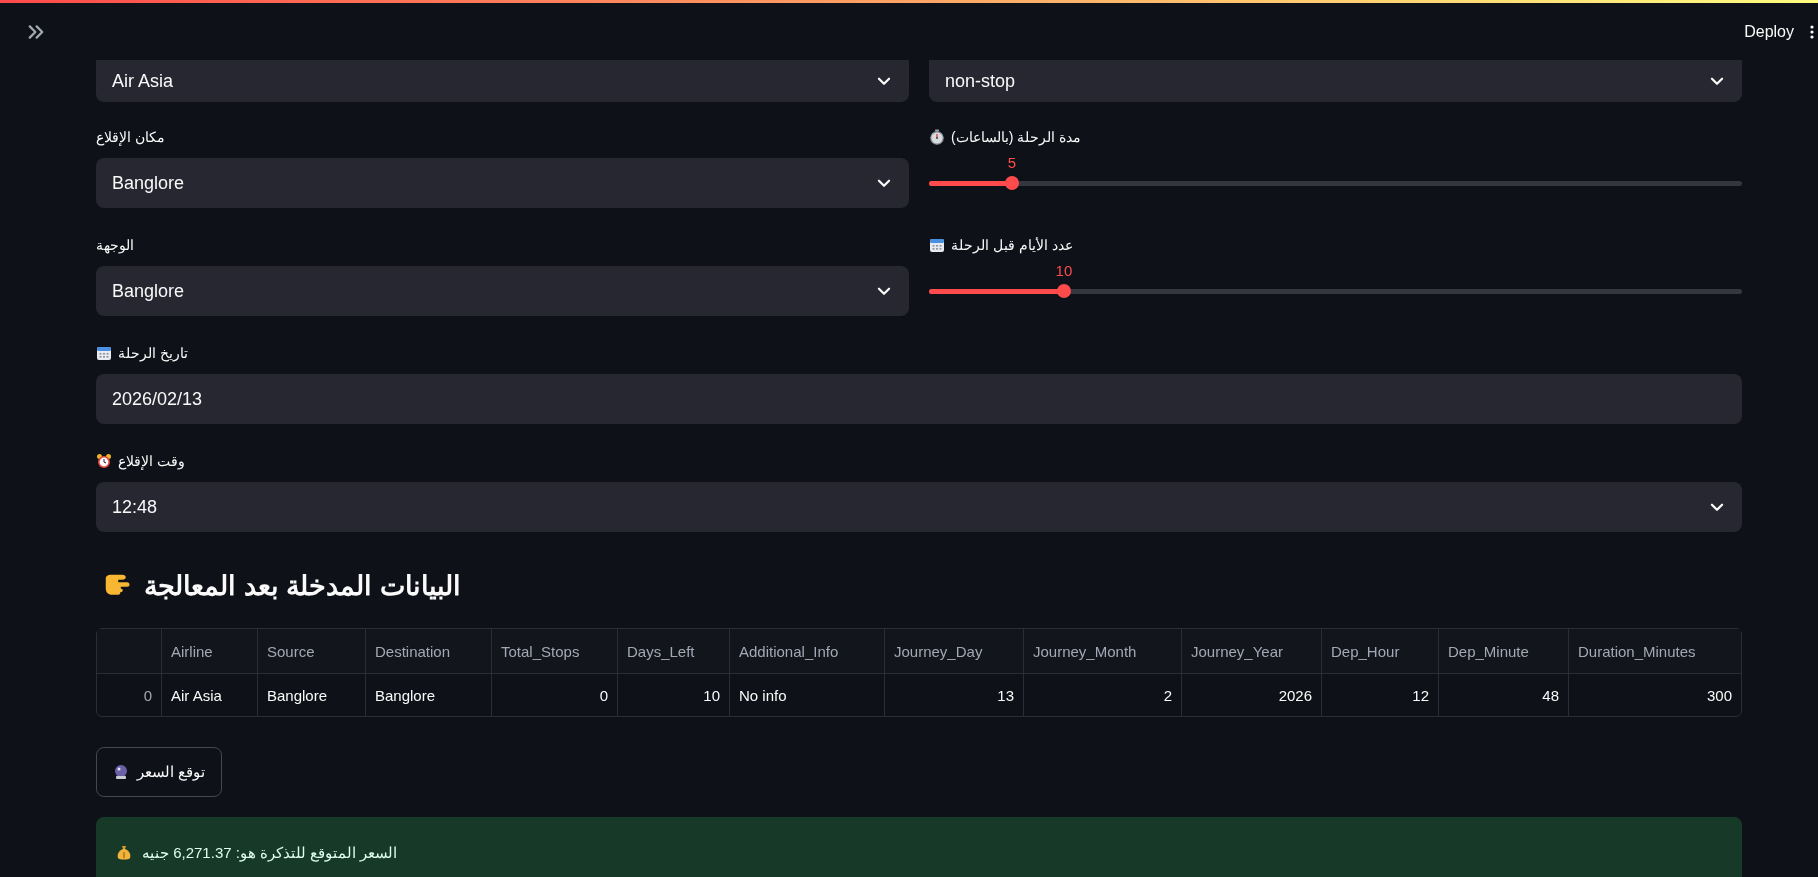  I want to click on table-cell: 48, so click(1503, 695).